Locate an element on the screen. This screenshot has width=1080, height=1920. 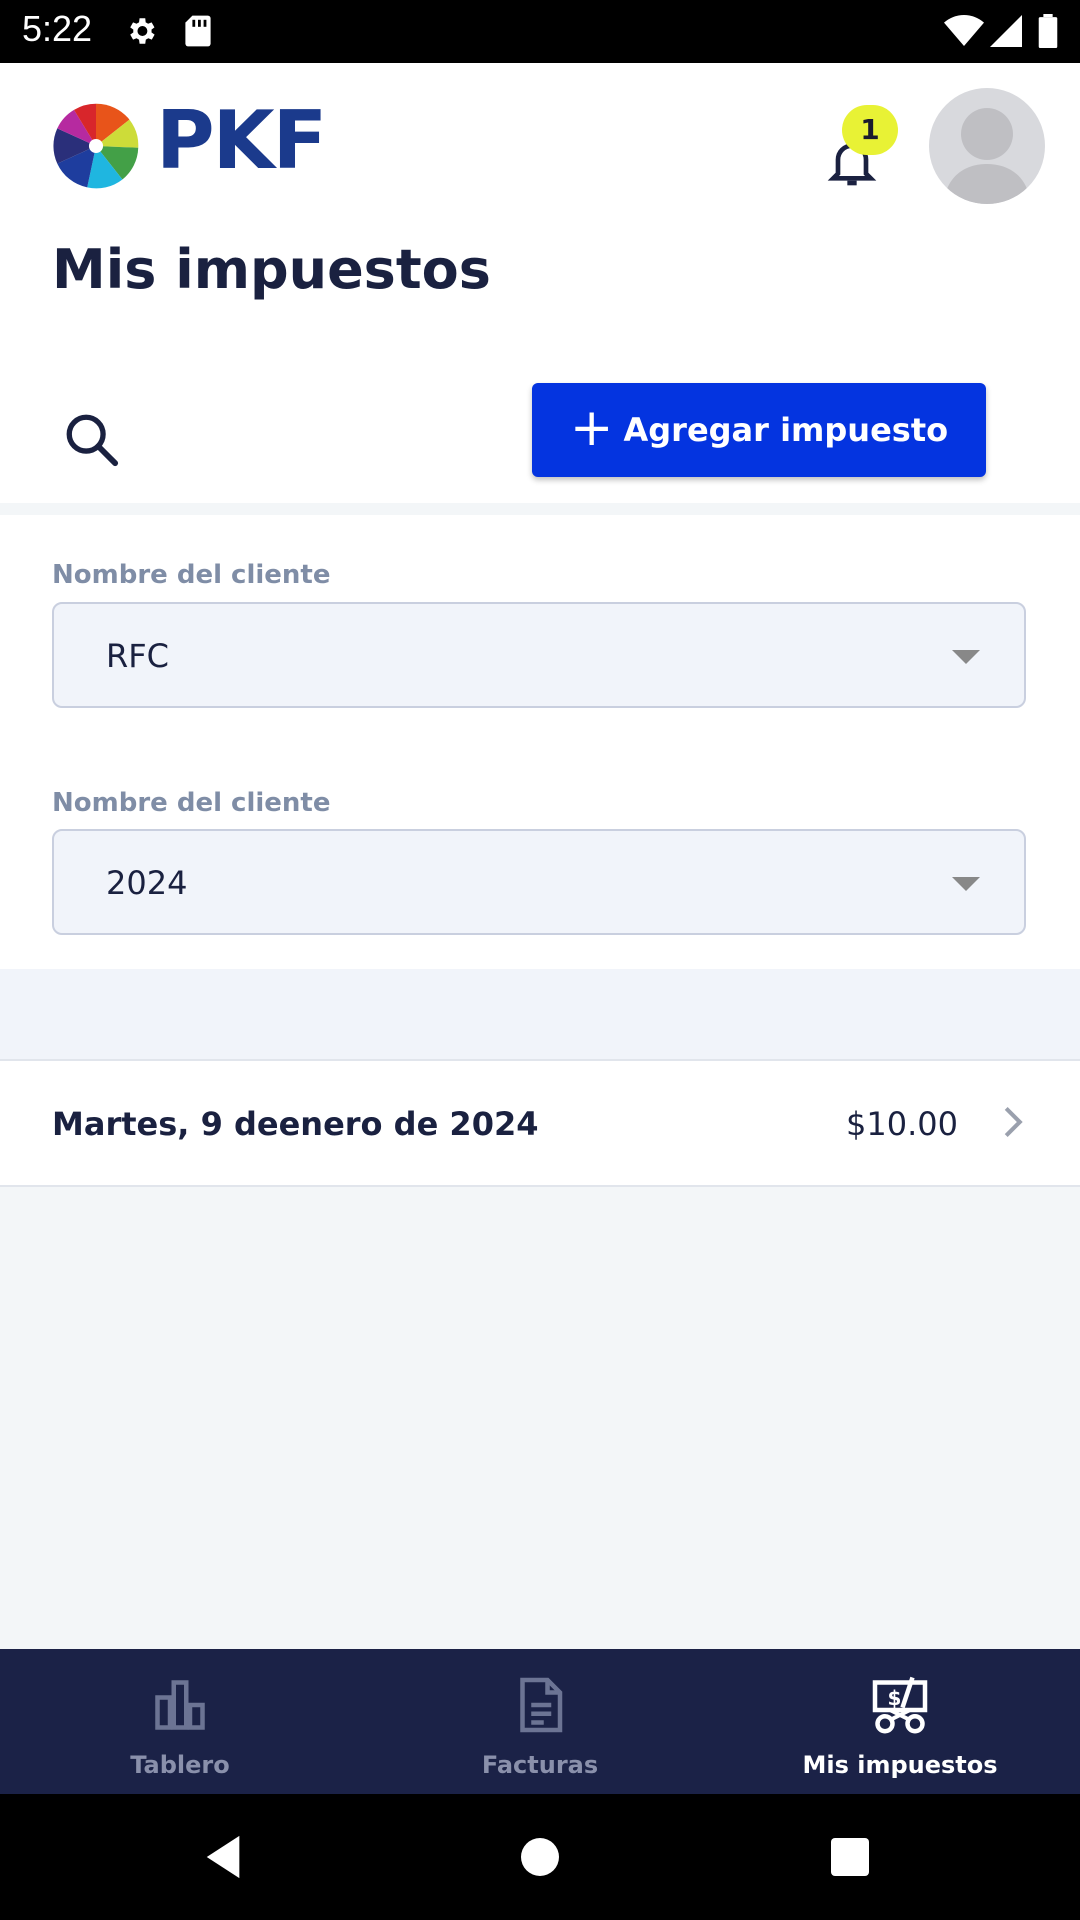
nav-item-mis-impuestos: $ Mis impuestos is located at coordinates (900, 1721).